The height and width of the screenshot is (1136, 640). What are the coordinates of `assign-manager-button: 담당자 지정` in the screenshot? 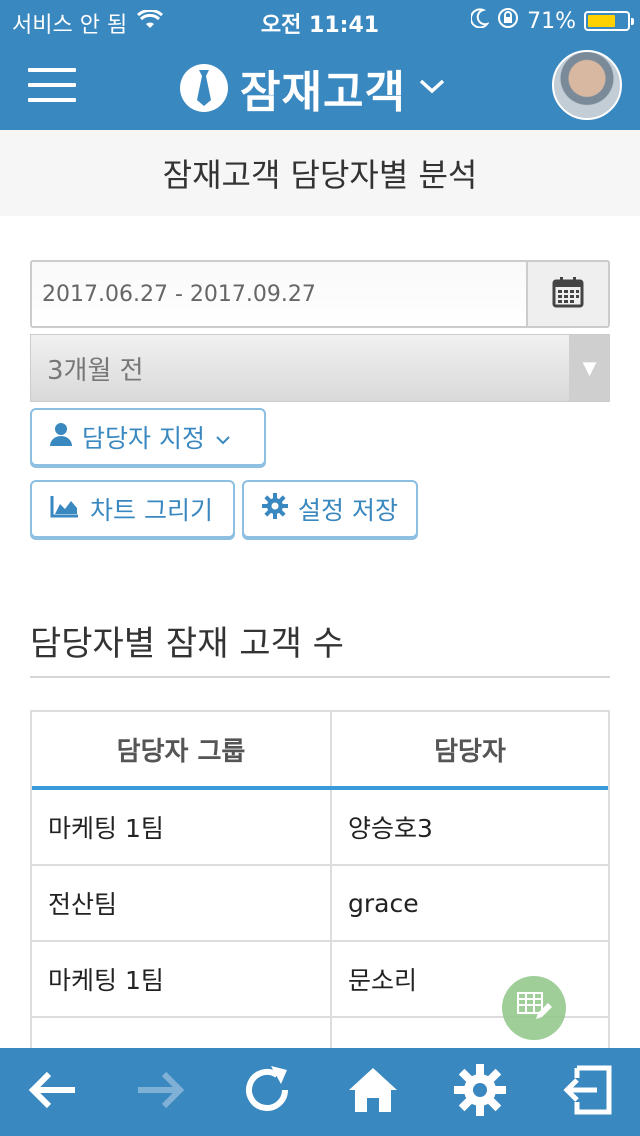 It's located at (148, 437).